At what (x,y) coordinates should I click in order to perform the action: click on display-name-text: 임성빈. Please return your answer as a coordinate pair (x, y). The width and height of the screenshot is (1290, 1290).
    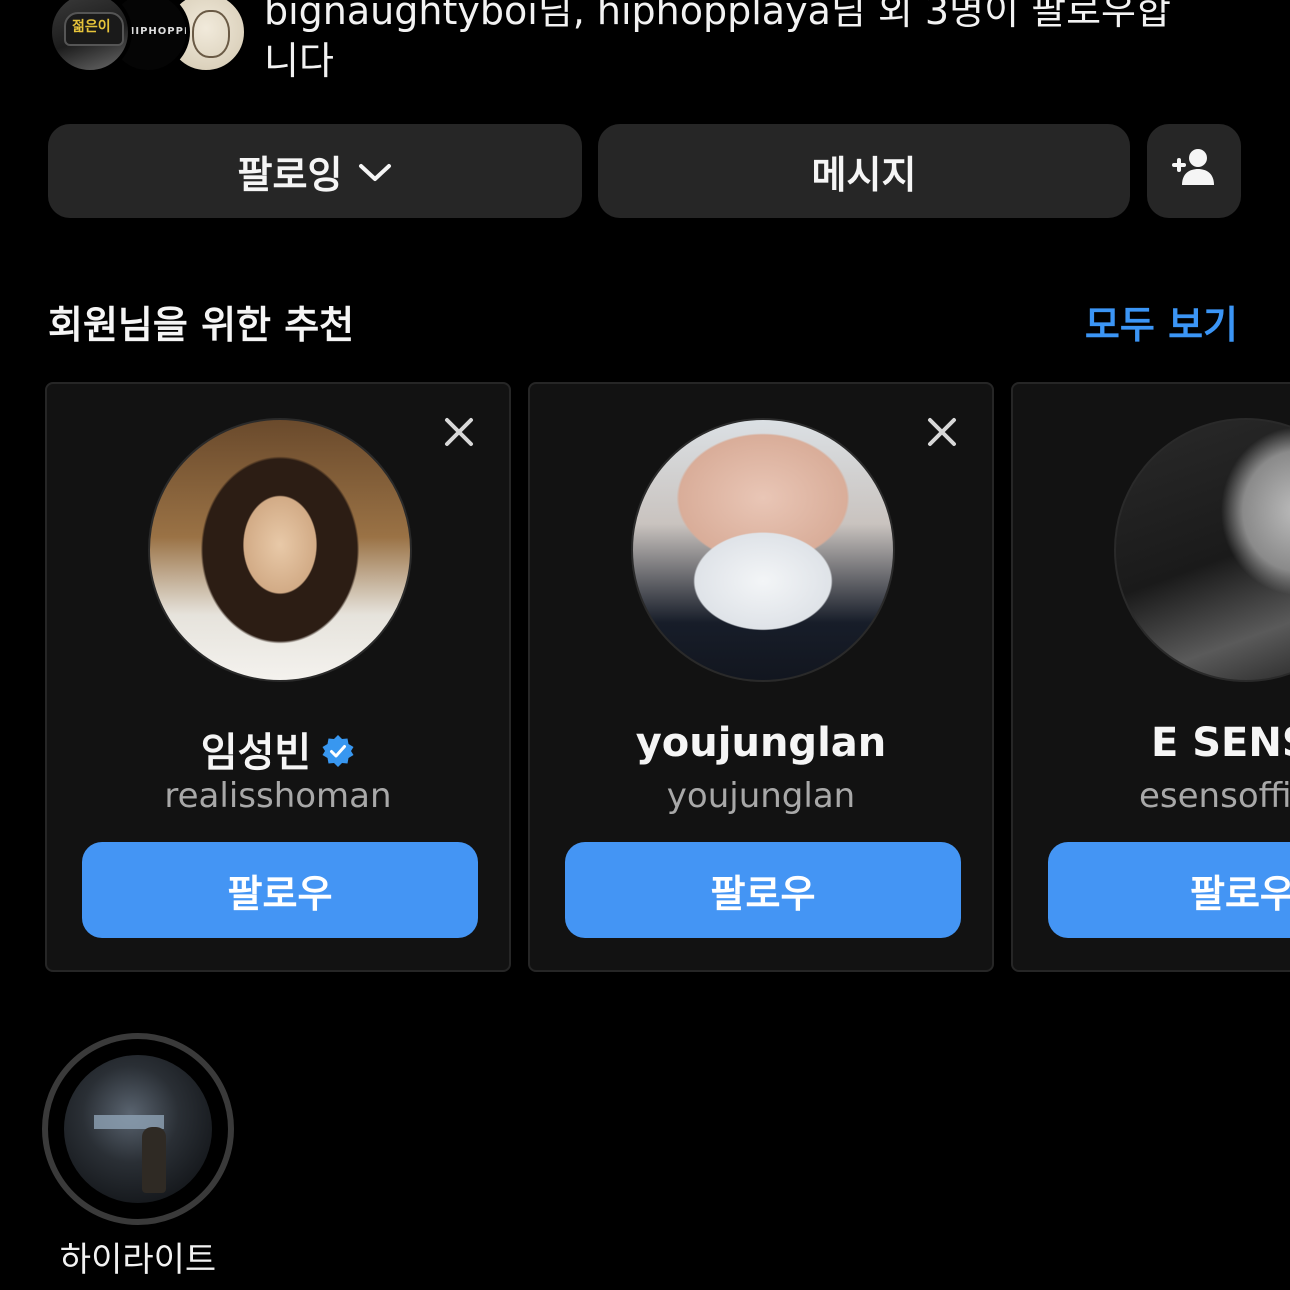
    Looking at the image, I should click on (256, 753).